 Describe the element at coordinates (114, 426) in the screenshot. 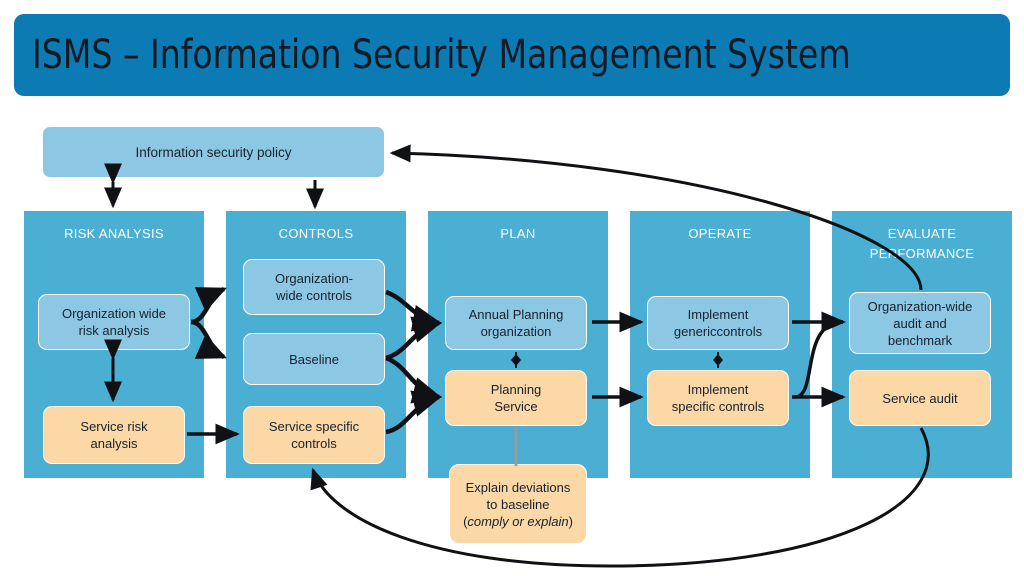

I see `node-label-line-1: Service risk` at that location.